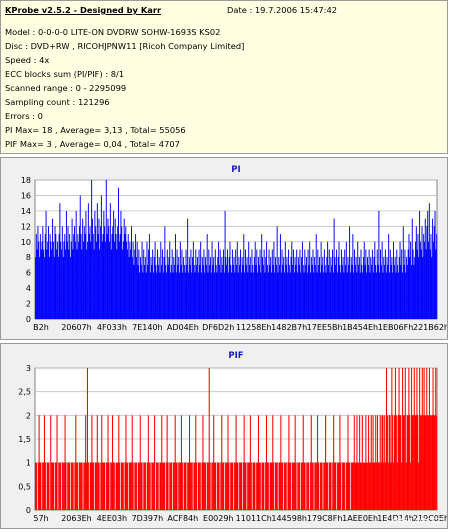 Image resolution: width=450 pixels, height=532 pixels. What do you see at coordinates (27, 60) in the screenshot?
I see `speed-line: Speed : 4x` at bounding box center [27, 60].